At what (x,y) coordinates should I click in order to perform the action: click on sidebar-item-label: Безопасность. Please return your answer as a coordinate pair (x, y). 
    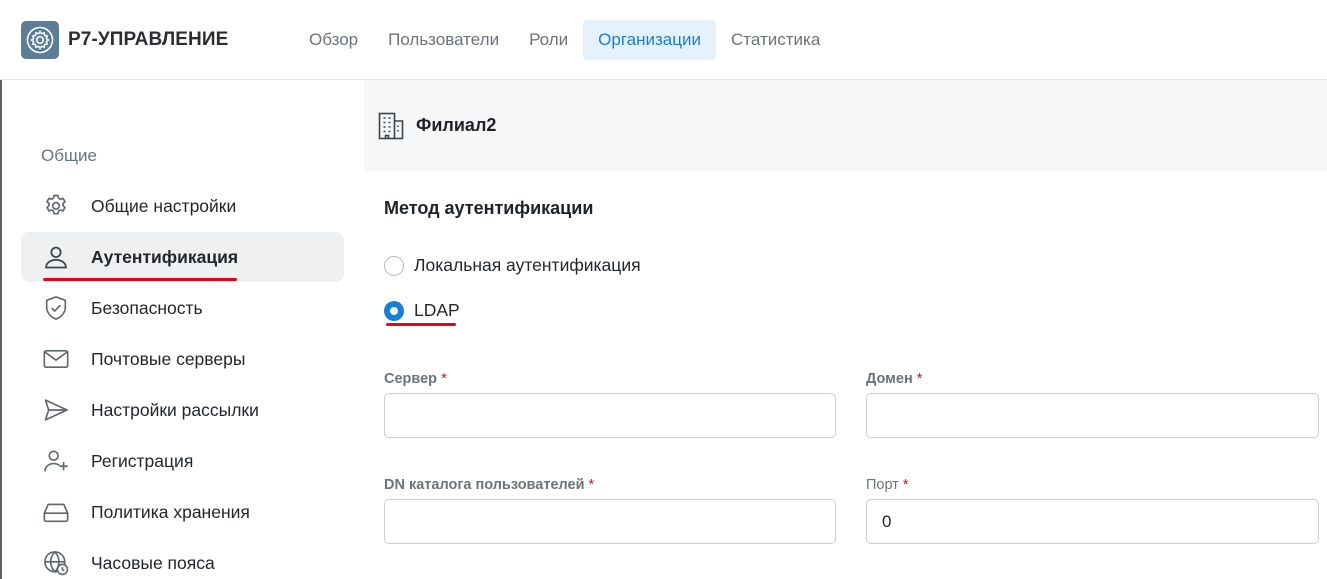
    Looking at the image, I should click on (147, 307).